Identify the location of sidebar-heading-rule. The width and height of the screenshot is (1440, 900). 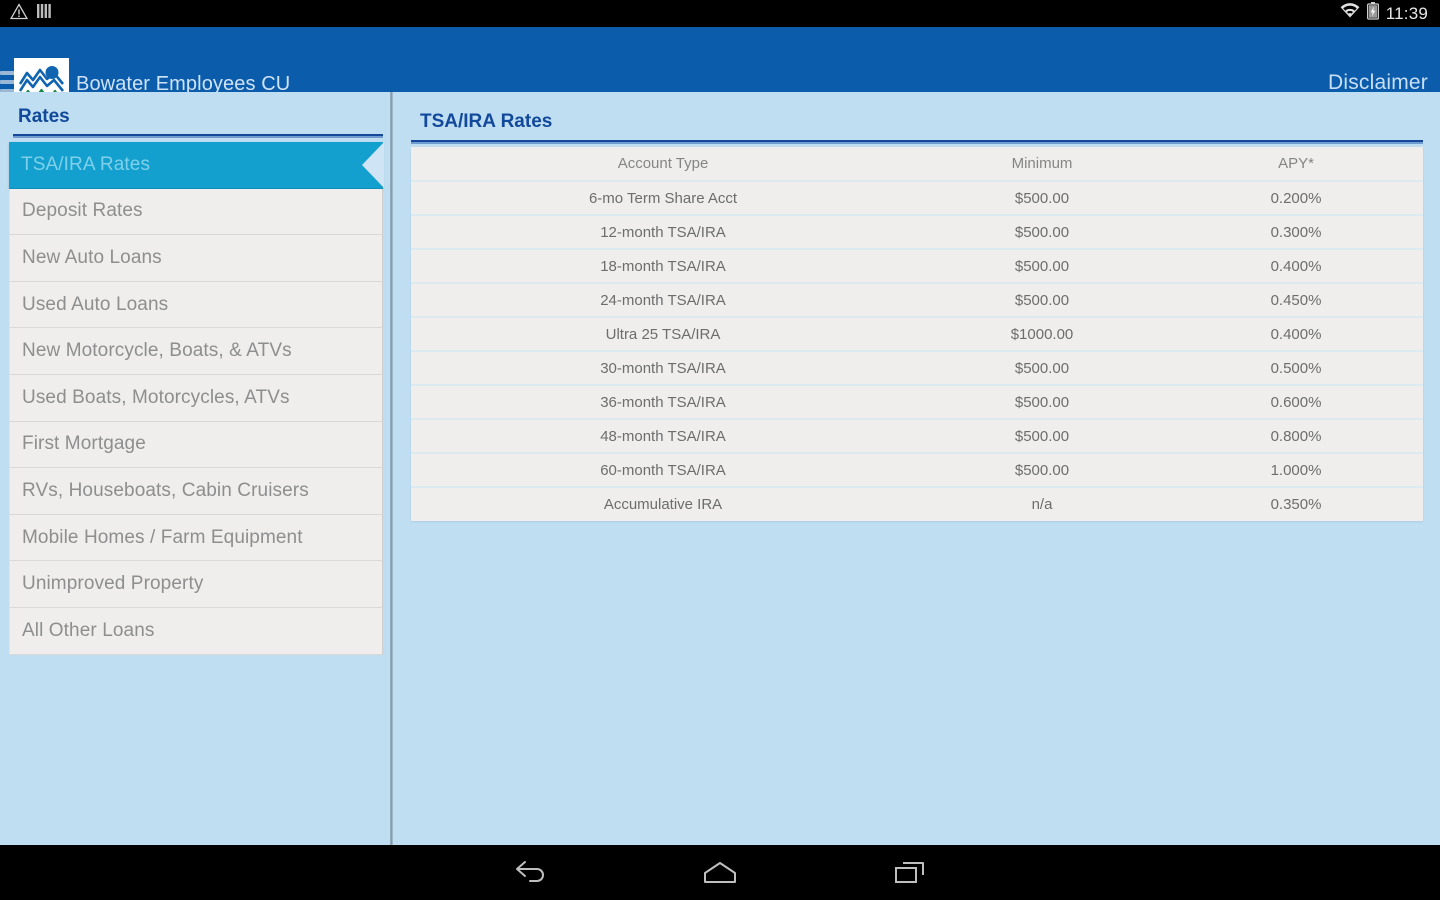
(198, 136).